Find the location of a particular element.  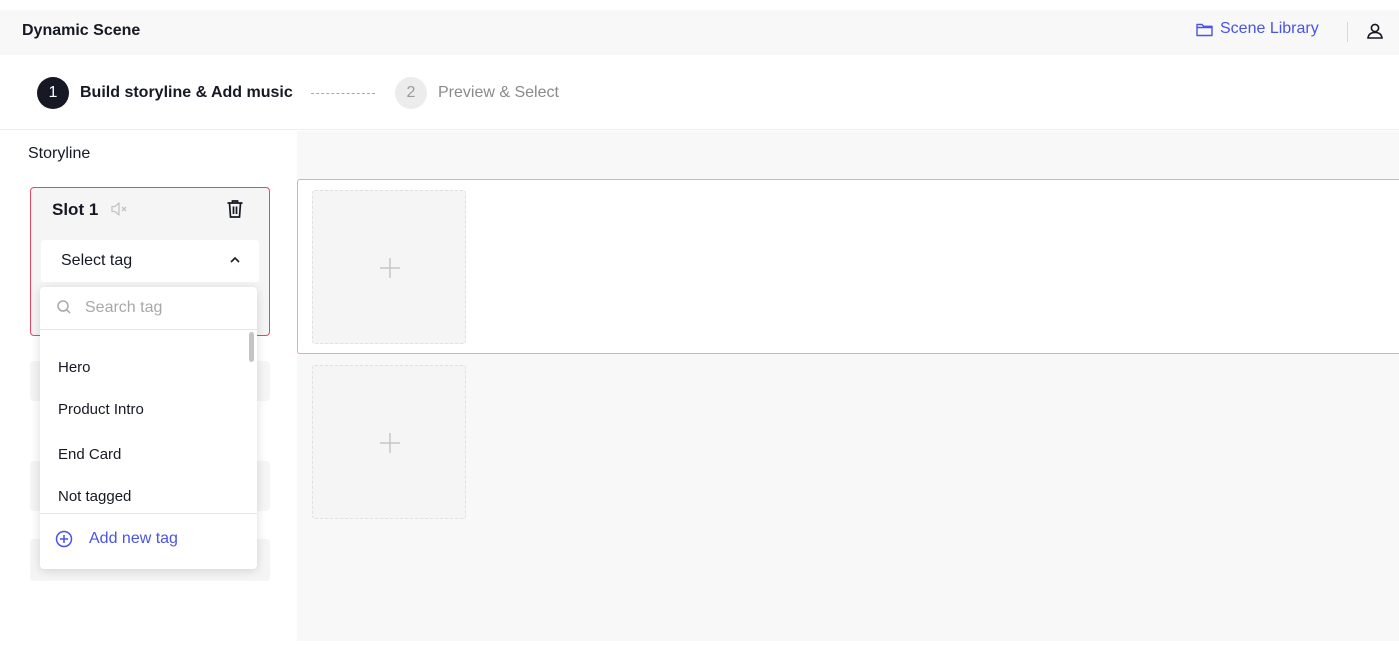

tag-option: Product Intro is located at coordinates (101, 409).